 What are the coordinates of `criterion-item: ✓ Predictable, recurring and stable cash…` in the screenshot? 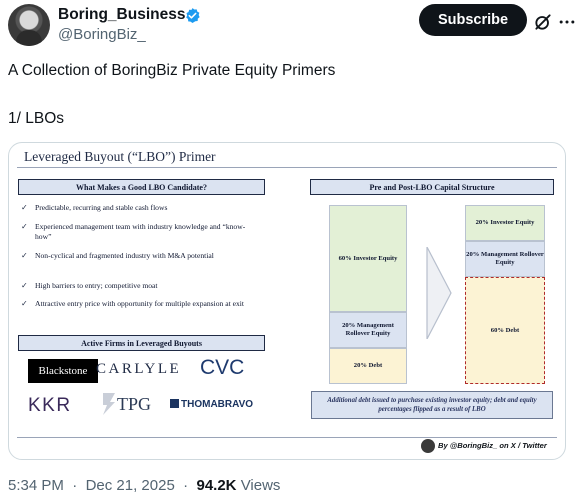 It's located at (94, 207).